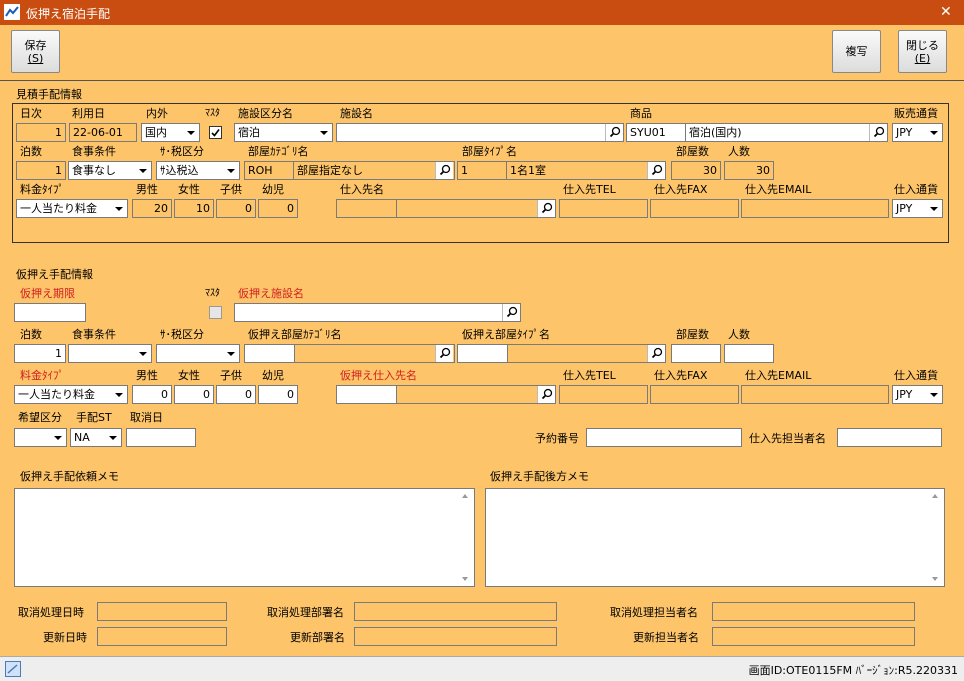  Describe the element at coordinates (696, 170) in the screenshot. I see `est-rooms-field: 30` at that location.